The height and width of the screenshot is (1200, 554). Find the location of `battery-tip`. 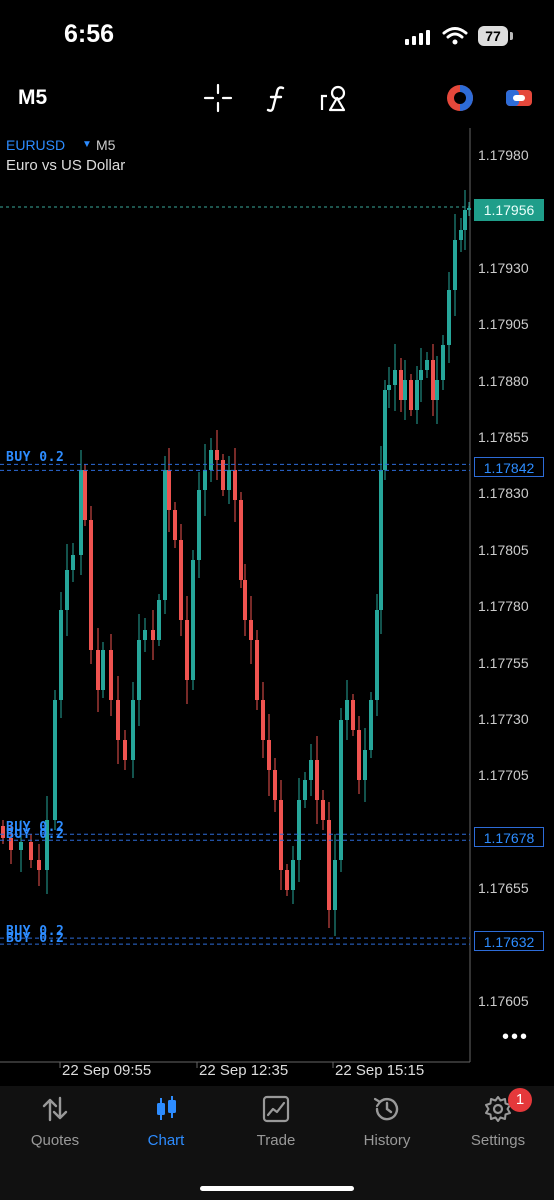

battery-tip is located at coordinates (511, 36).